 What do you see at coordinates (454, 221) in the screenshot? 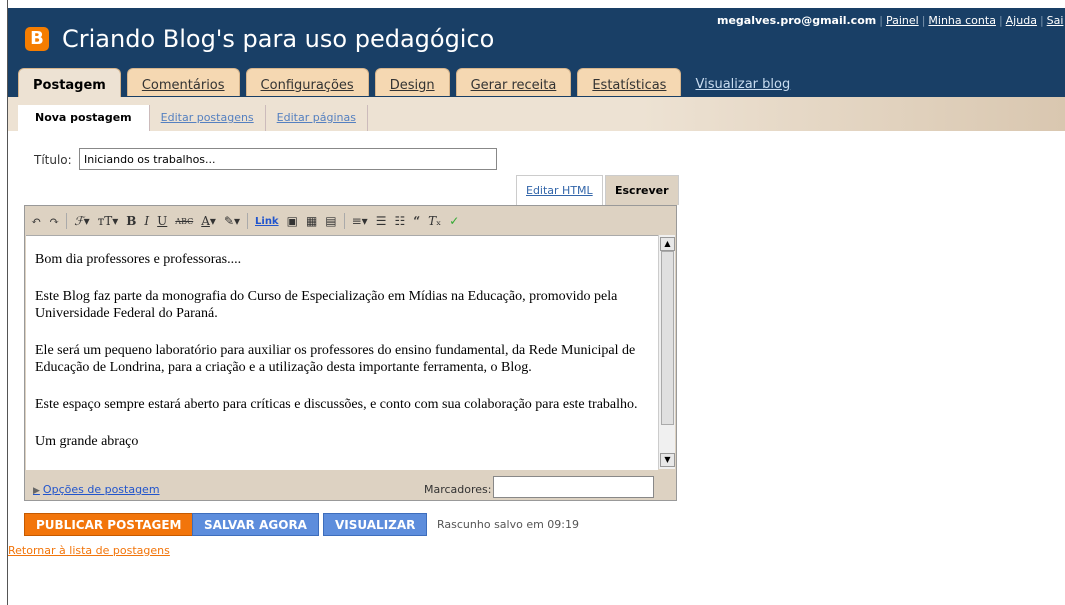
I see `spellcheck-icon: ✓` at bounding box center [454, 221].